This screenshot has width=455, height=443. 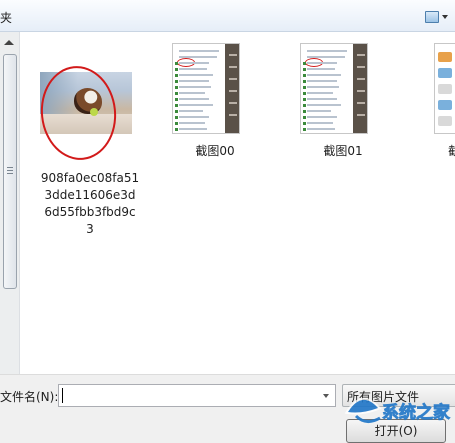 What do you see at coordinates (197, 395) in the screenshot?
I see `filename-input` at bounding box center [197, 395].